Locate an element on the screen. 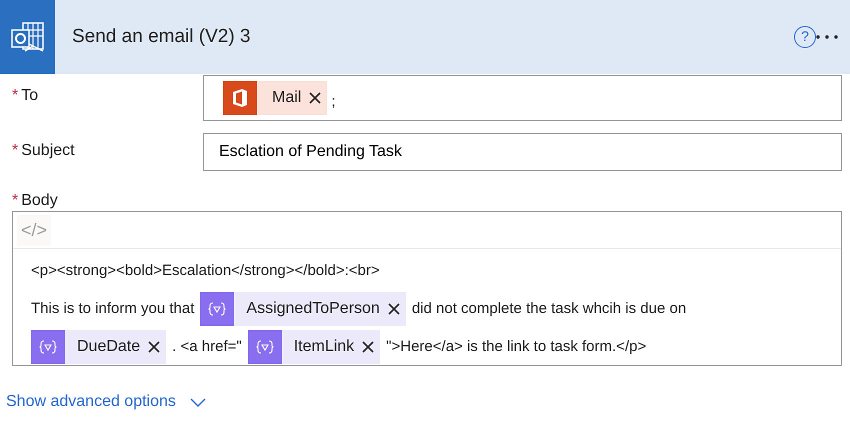 This screenshot has width=850, height=430. recipient-chip: Mail is located at coordinates (275, 98).